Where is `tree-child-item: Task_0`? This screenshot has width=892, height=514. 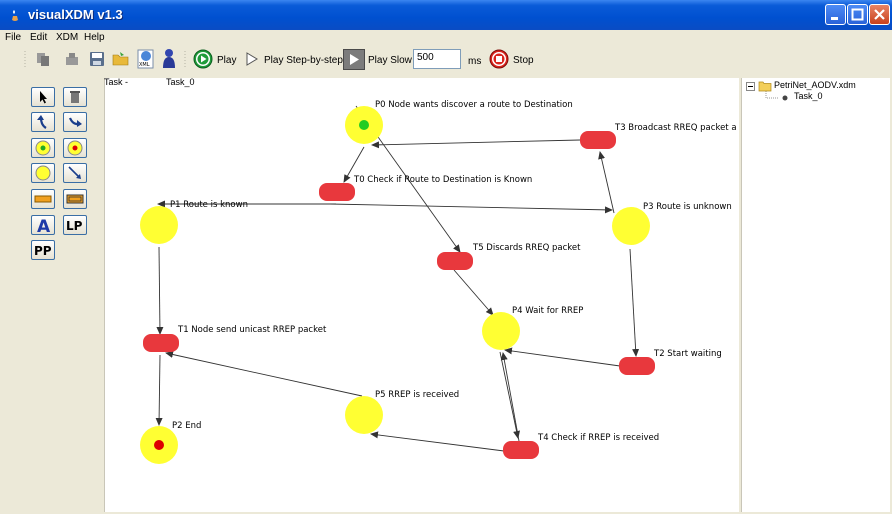
tree-child-item: Task_0 is located at coordinates (808, 96).